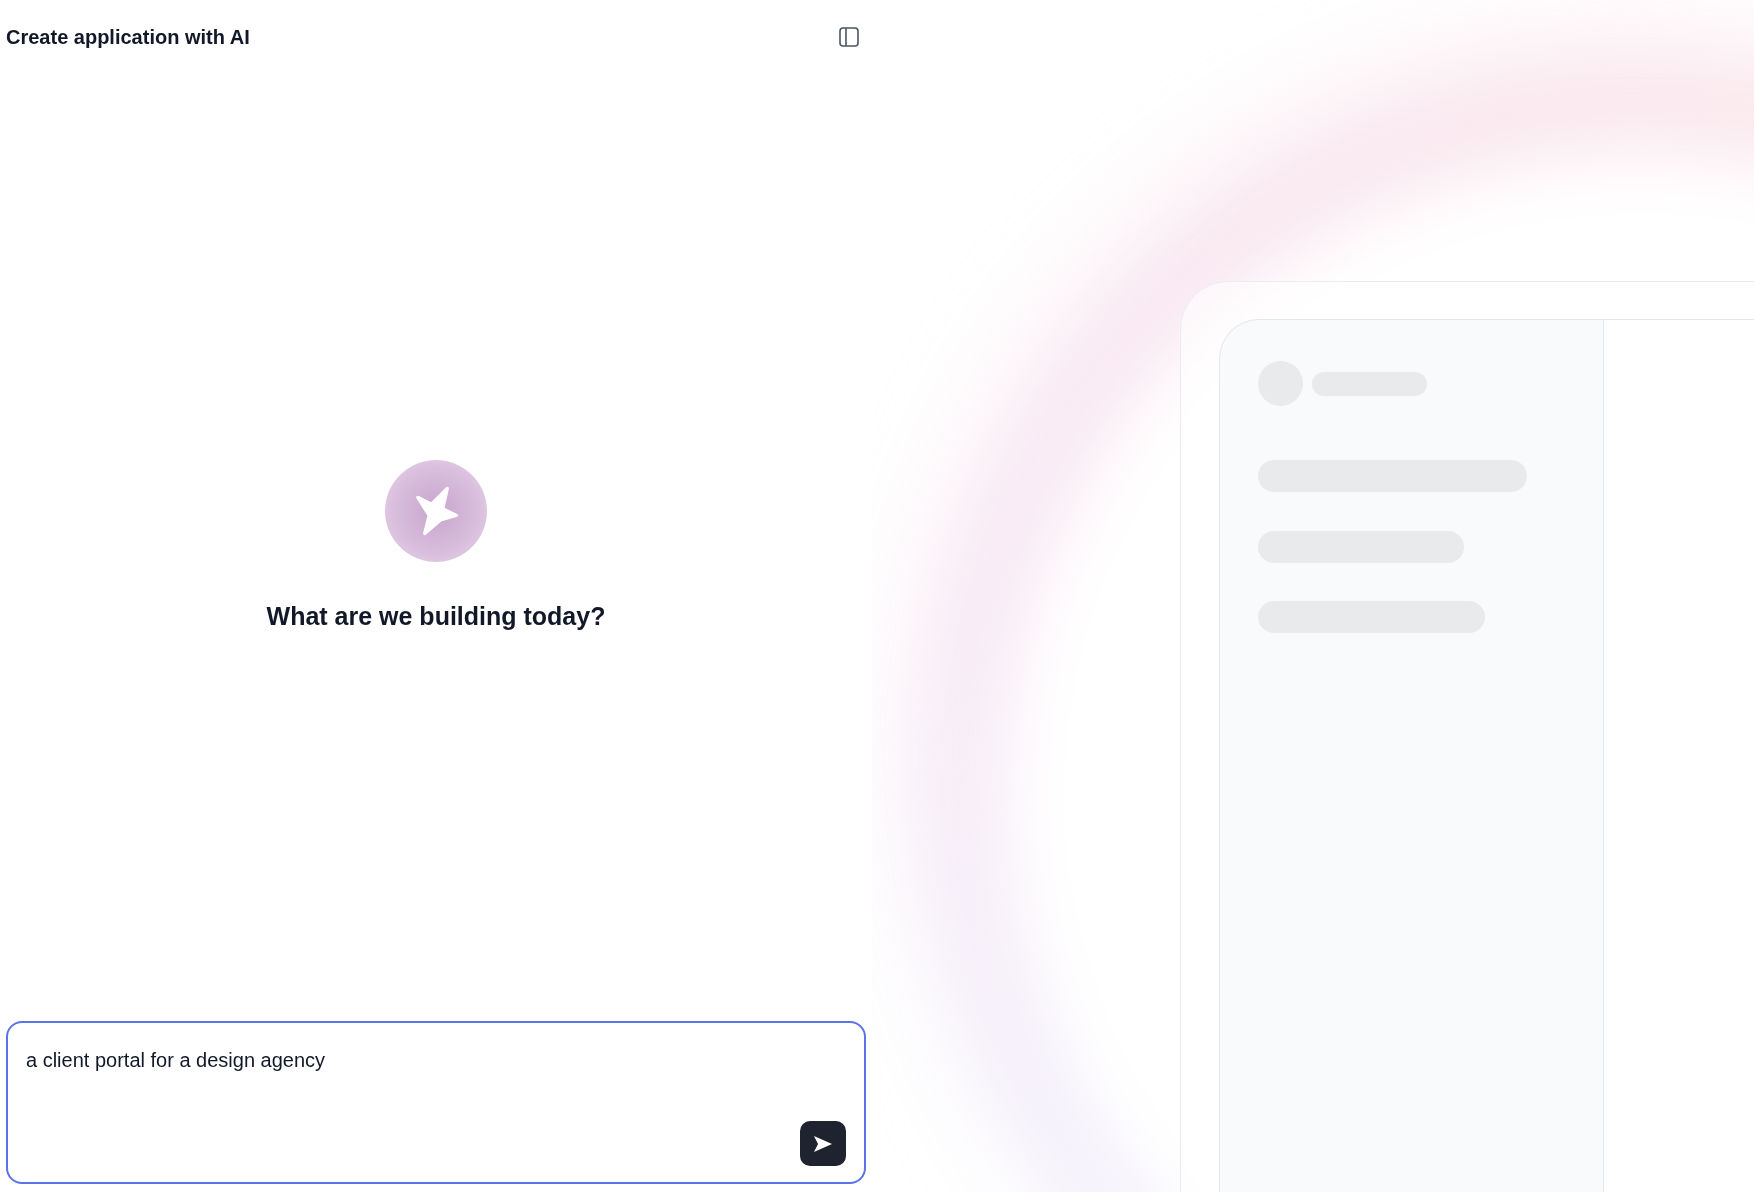  I want to click on sidebar-toggle-icon, so click(849, 37).